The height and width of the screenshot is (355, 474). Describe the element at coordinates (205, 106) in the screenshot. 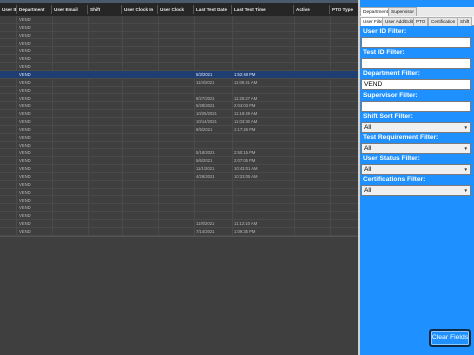

I see `table-cell-date: 5/28/2021` at that location.